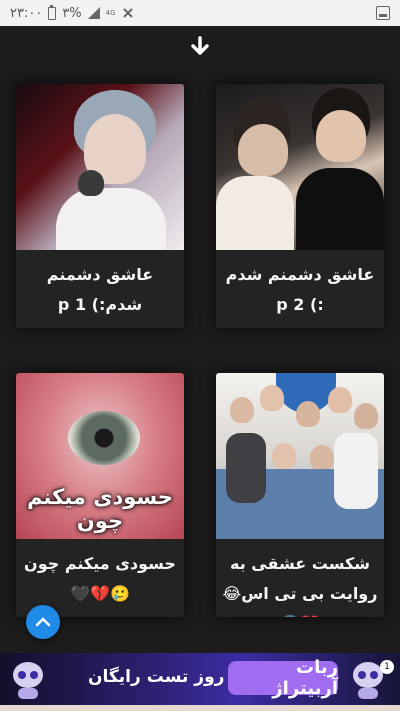 Image resolution: width=400 pixels, height=711 pixels. What do you see at coordinates (26, 13) in the screenshot?
I see `clock: ۲۳:۰۰` at bounding box center [26, 13].